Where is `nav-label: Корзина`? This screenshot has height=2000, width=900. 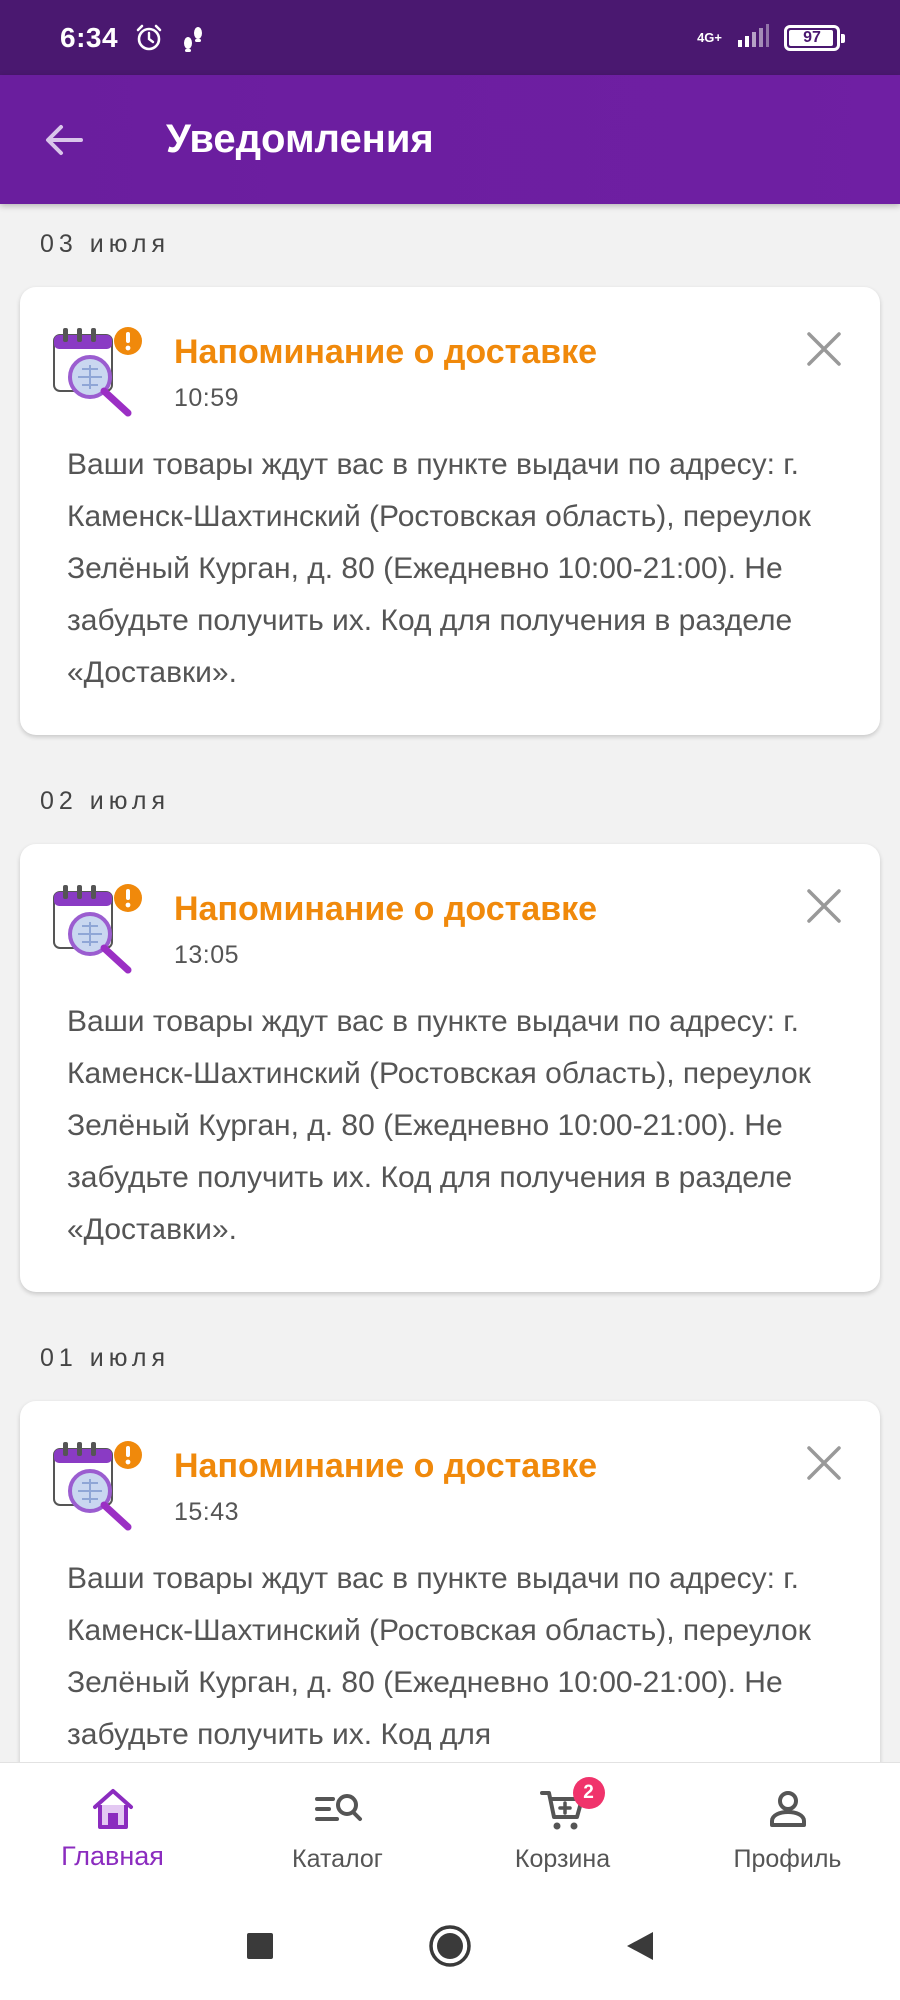
nav-label: Корзина is located at coordinates (562, 1859).